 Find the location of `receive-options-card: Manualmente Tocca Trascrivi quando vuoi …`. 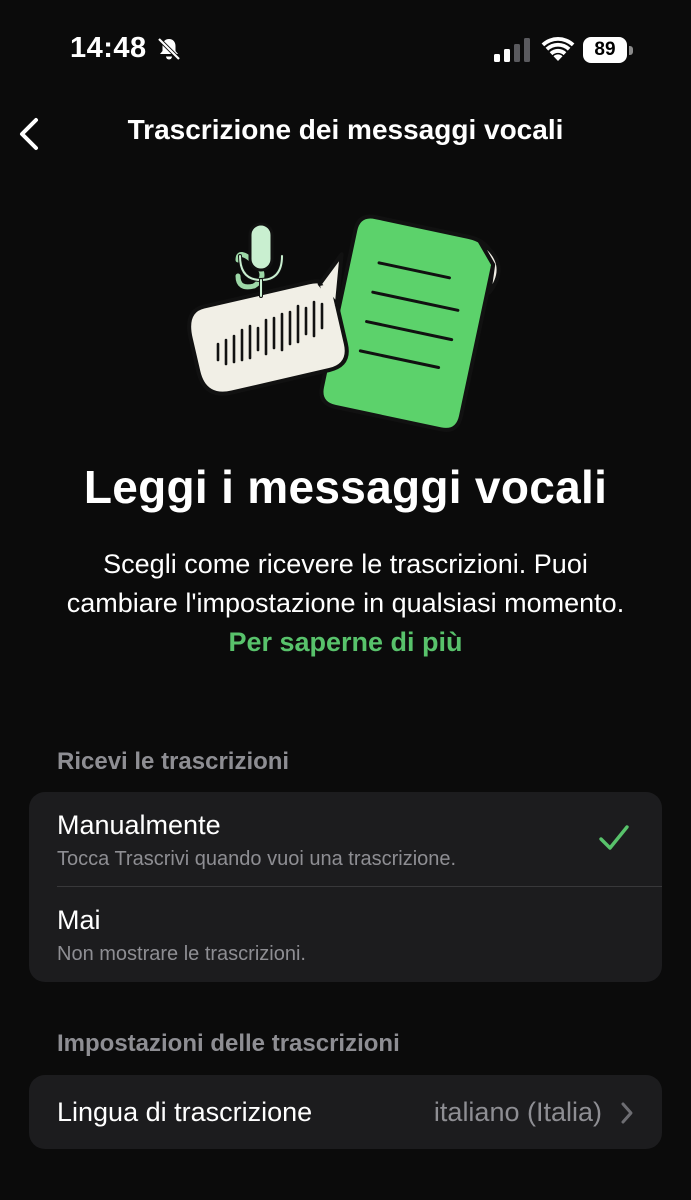

receive-options-card: Manualmente Tocca Trascrivi quando vuoi … is located at coordinates (345, 887).